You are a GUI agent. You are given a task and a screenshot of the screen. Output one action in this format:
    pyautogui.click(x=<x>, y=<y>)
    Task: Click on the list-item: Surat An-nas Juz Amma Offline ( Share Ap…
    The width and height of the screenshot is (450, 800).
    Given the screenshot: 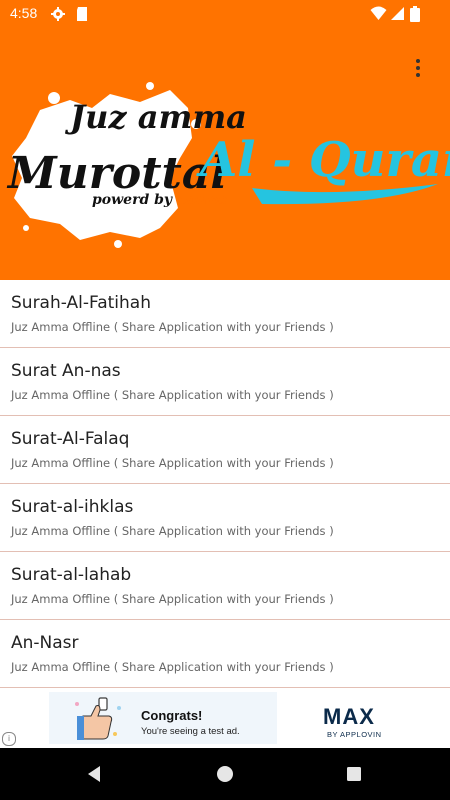 What is the action you would take?
    pyautogui.click(x=225, y=382)
    